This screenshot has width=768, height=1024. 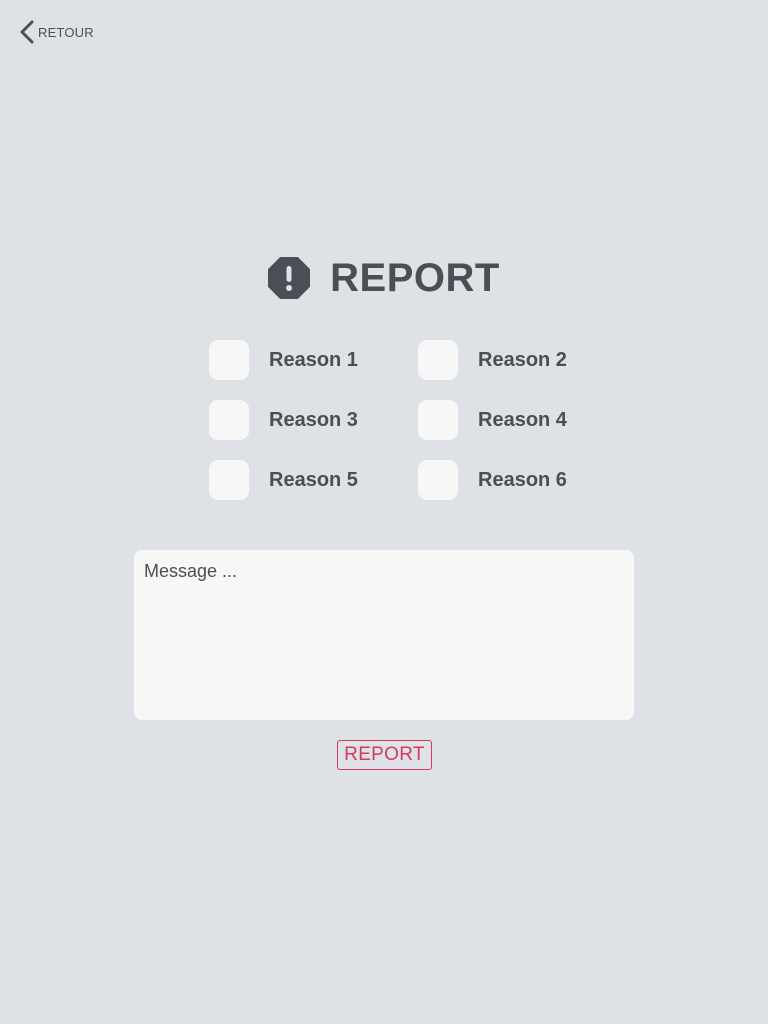 I want to click on reason-option-6: Reason 6, so click(x=492, y=480).